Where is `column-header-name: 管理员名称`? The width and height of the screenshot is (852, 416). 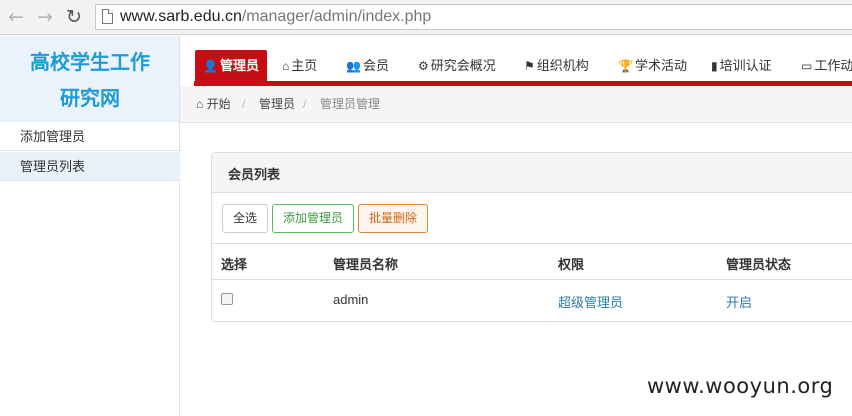 column-header-name: 管理员名称 is located at coordinates (366, 265).